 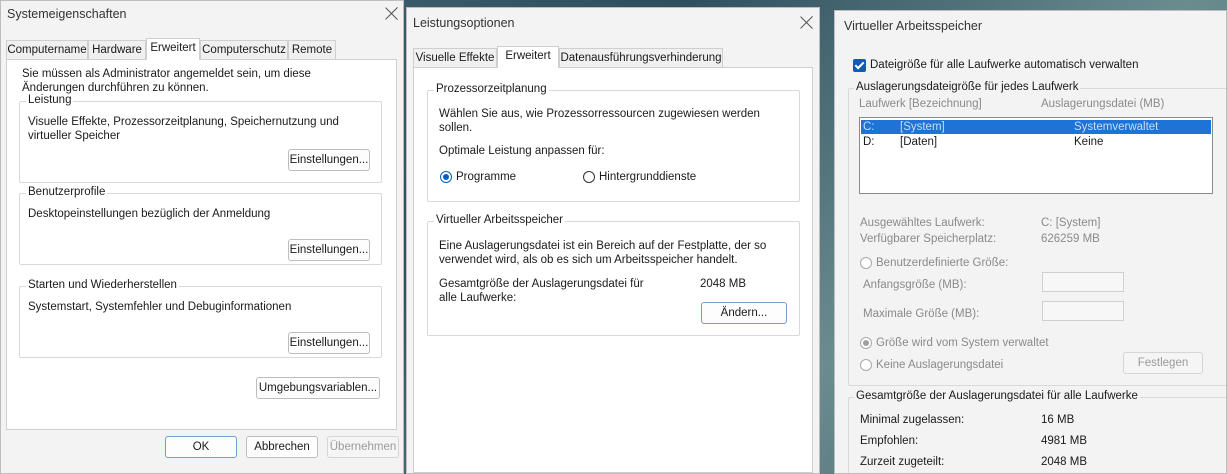 What do you see at coordinates (455, 57) in the screenshot?
I see `tab-visual-effects: Visuelle Effekte` at bounding box center [455, 57].